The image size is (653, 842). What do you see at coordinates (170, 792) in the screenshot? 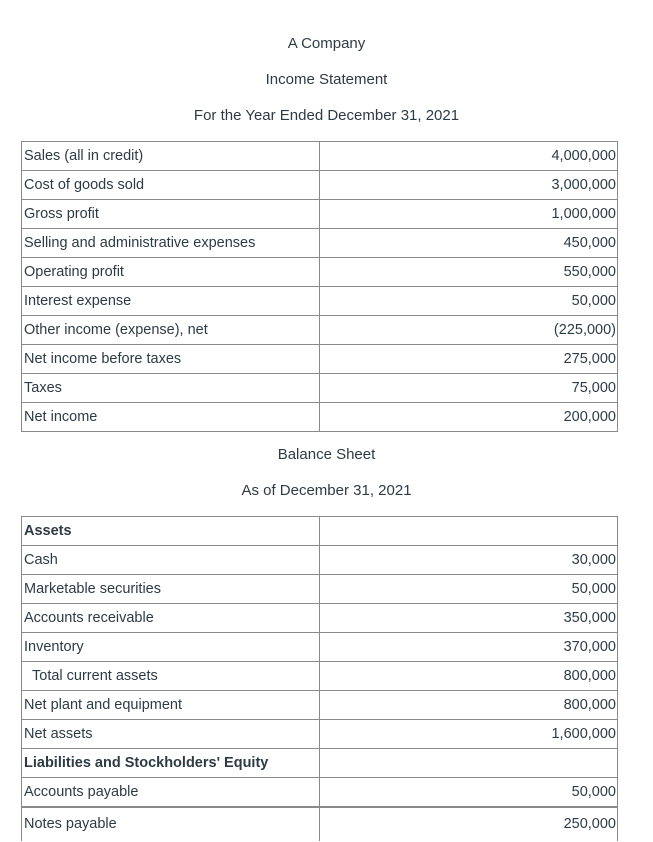
I see `row-label: Accounts payable` at bounding box center [170, 792].